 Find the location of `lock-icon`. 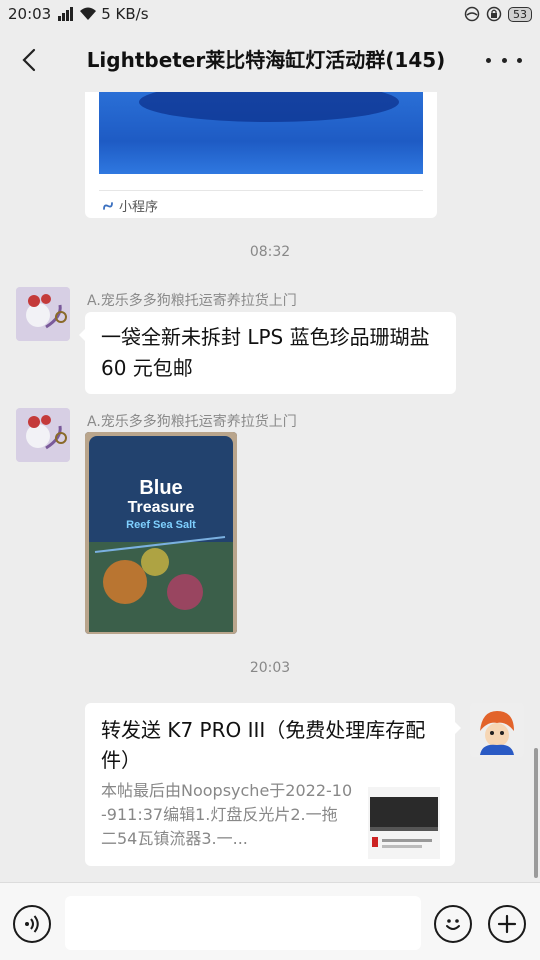

lock-icon is located at coordinates (494, 14).